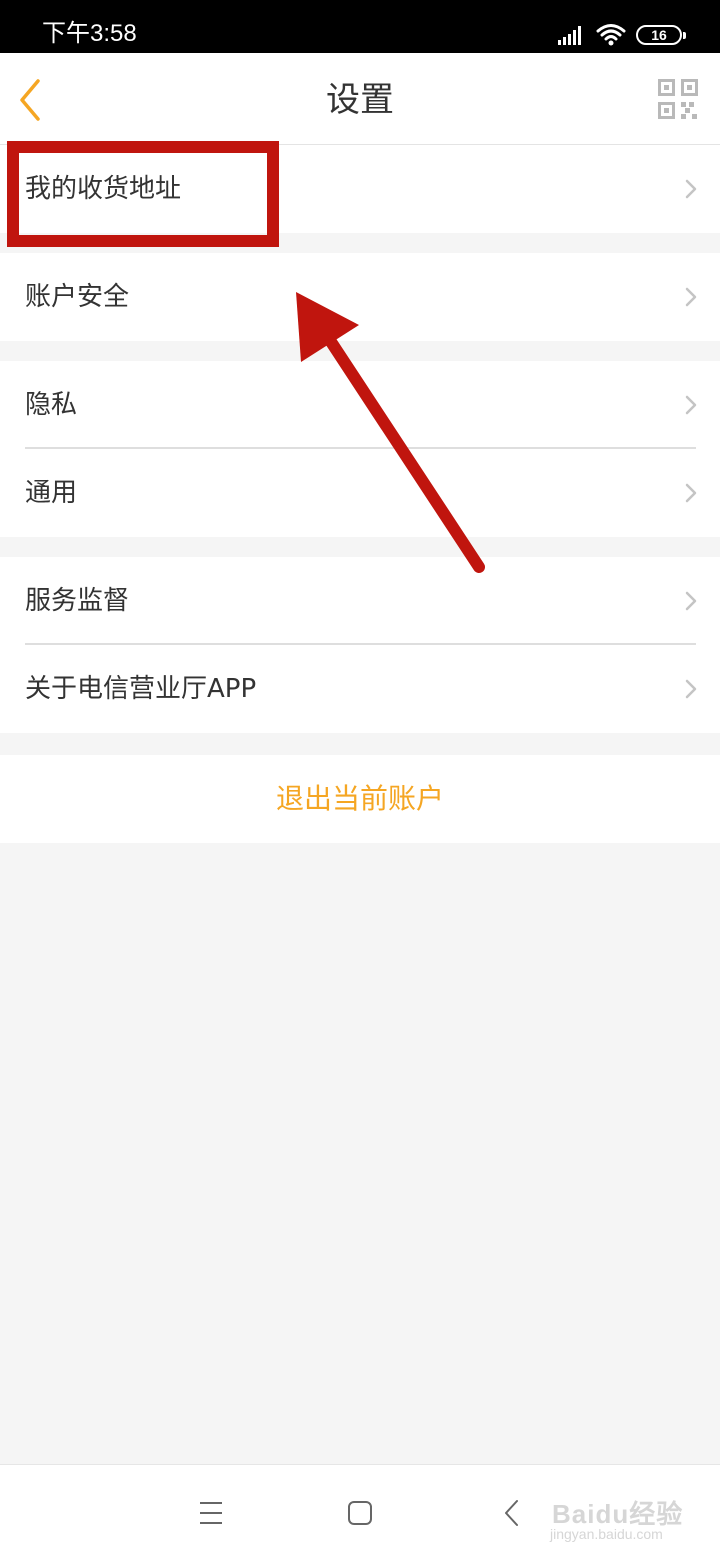 The width and height of the screenshot is (720, 1561). Describe the element at coordinates (141, 689) in the screenshot. I see `settings-item-label: 关于电信营业厅APP` at that location.